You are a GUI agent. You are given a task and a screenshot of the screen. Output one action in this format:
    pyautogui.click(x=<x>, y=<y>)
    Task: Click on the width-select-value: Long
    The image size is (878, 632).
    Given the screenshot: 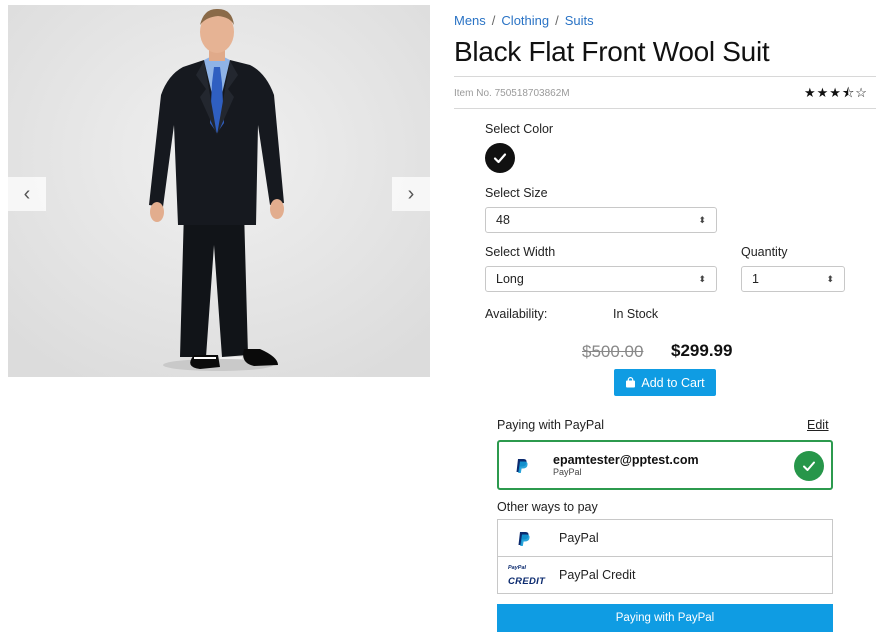 What is the action you would take?
    pyautogui.click(x=510, y=279)
    